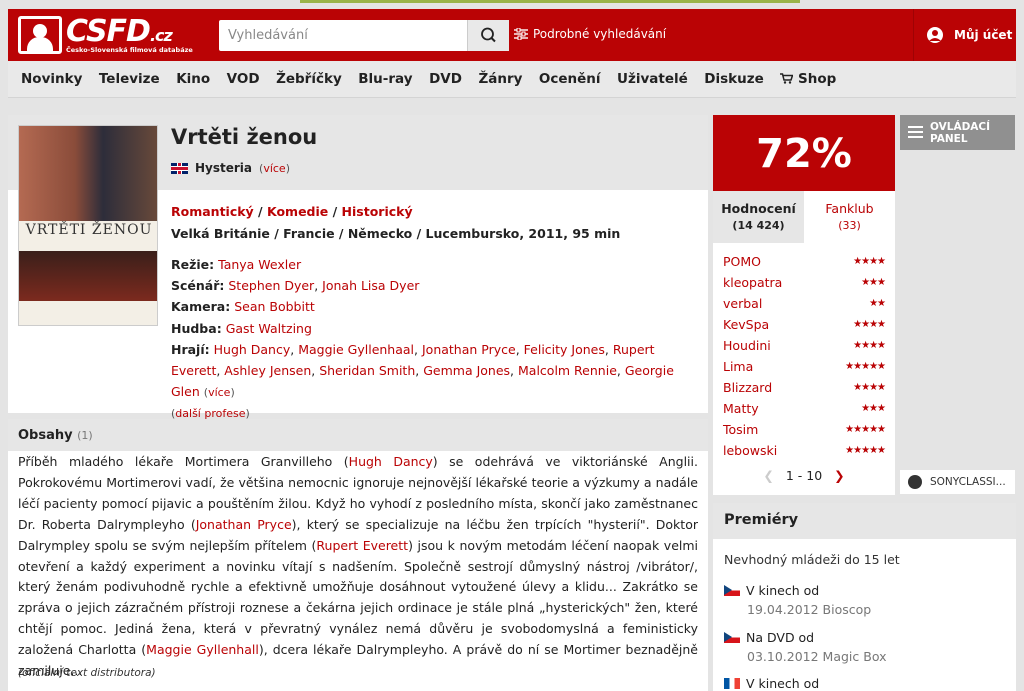 The height and width of the screenshot is (691, 1024). Describe the element at coordinates (746, 324) in the screenshot. I see `user-link: KevSpa` at that location.